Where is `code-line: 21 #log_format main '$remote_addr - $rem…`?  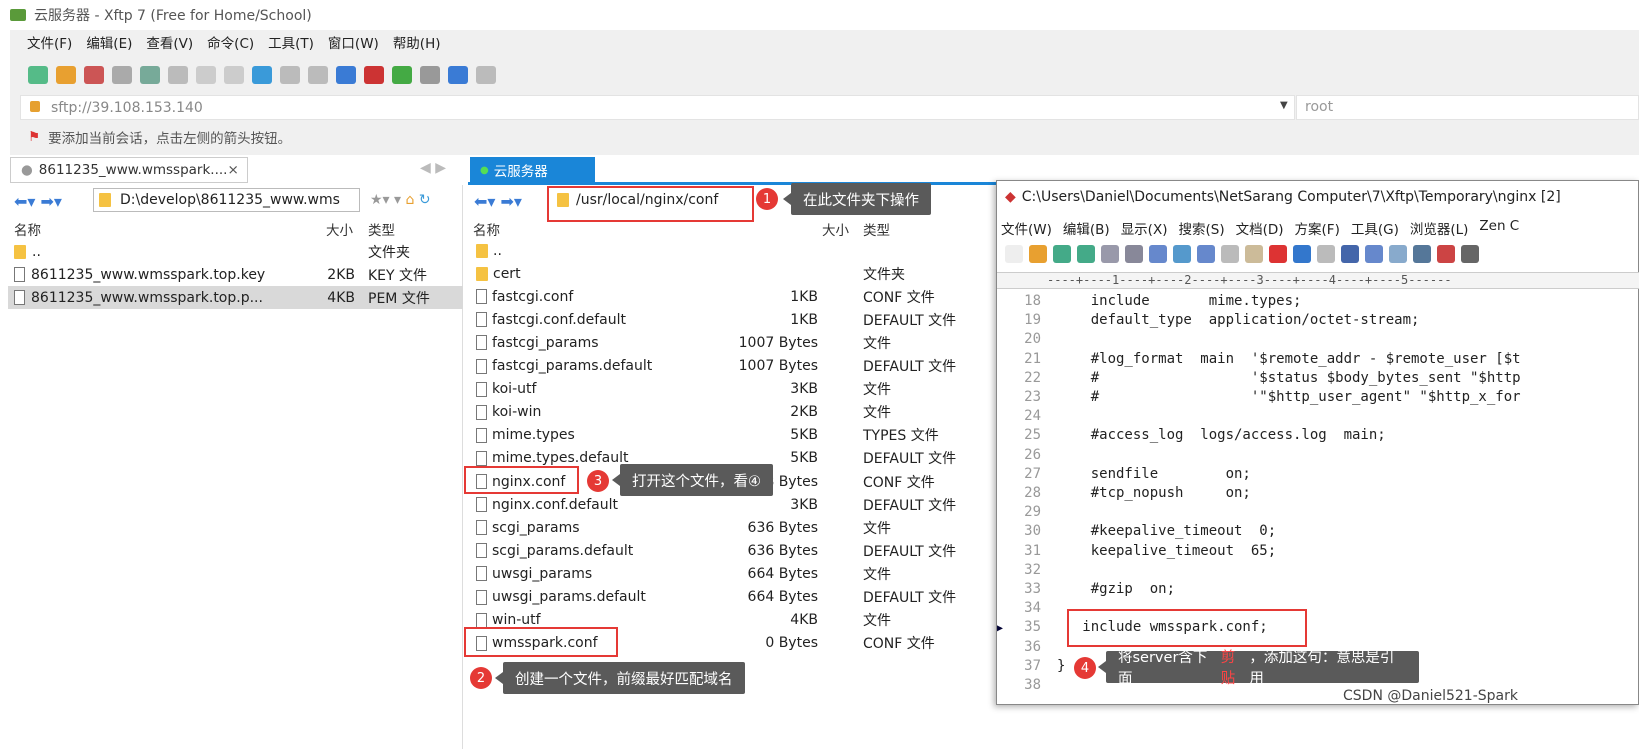
code-line: 21 #log_format main '$remote_addr - $rem… is located at coordinates (1258, 359).